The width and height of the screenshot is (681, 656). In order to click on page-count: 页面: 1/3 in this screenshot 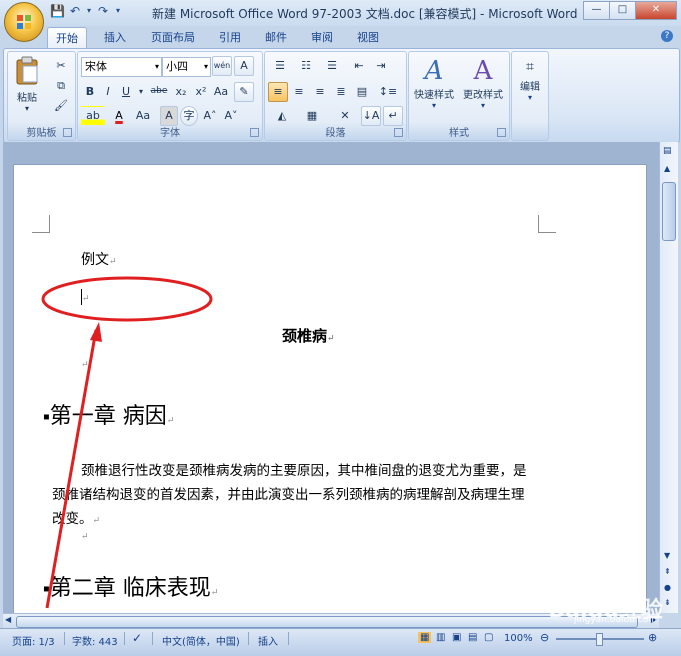, I will do `click(33, 640)`.